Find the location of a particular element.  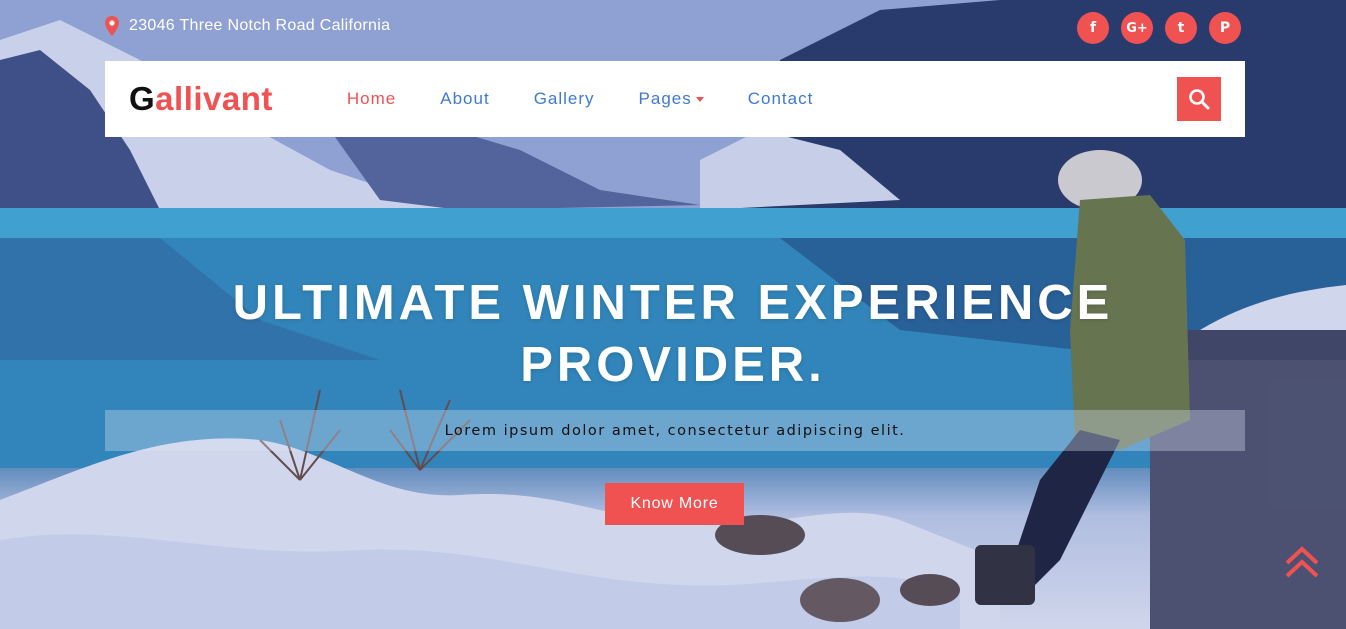

address: 23046 Three Notch Road California is located at coordinates (247, 26).